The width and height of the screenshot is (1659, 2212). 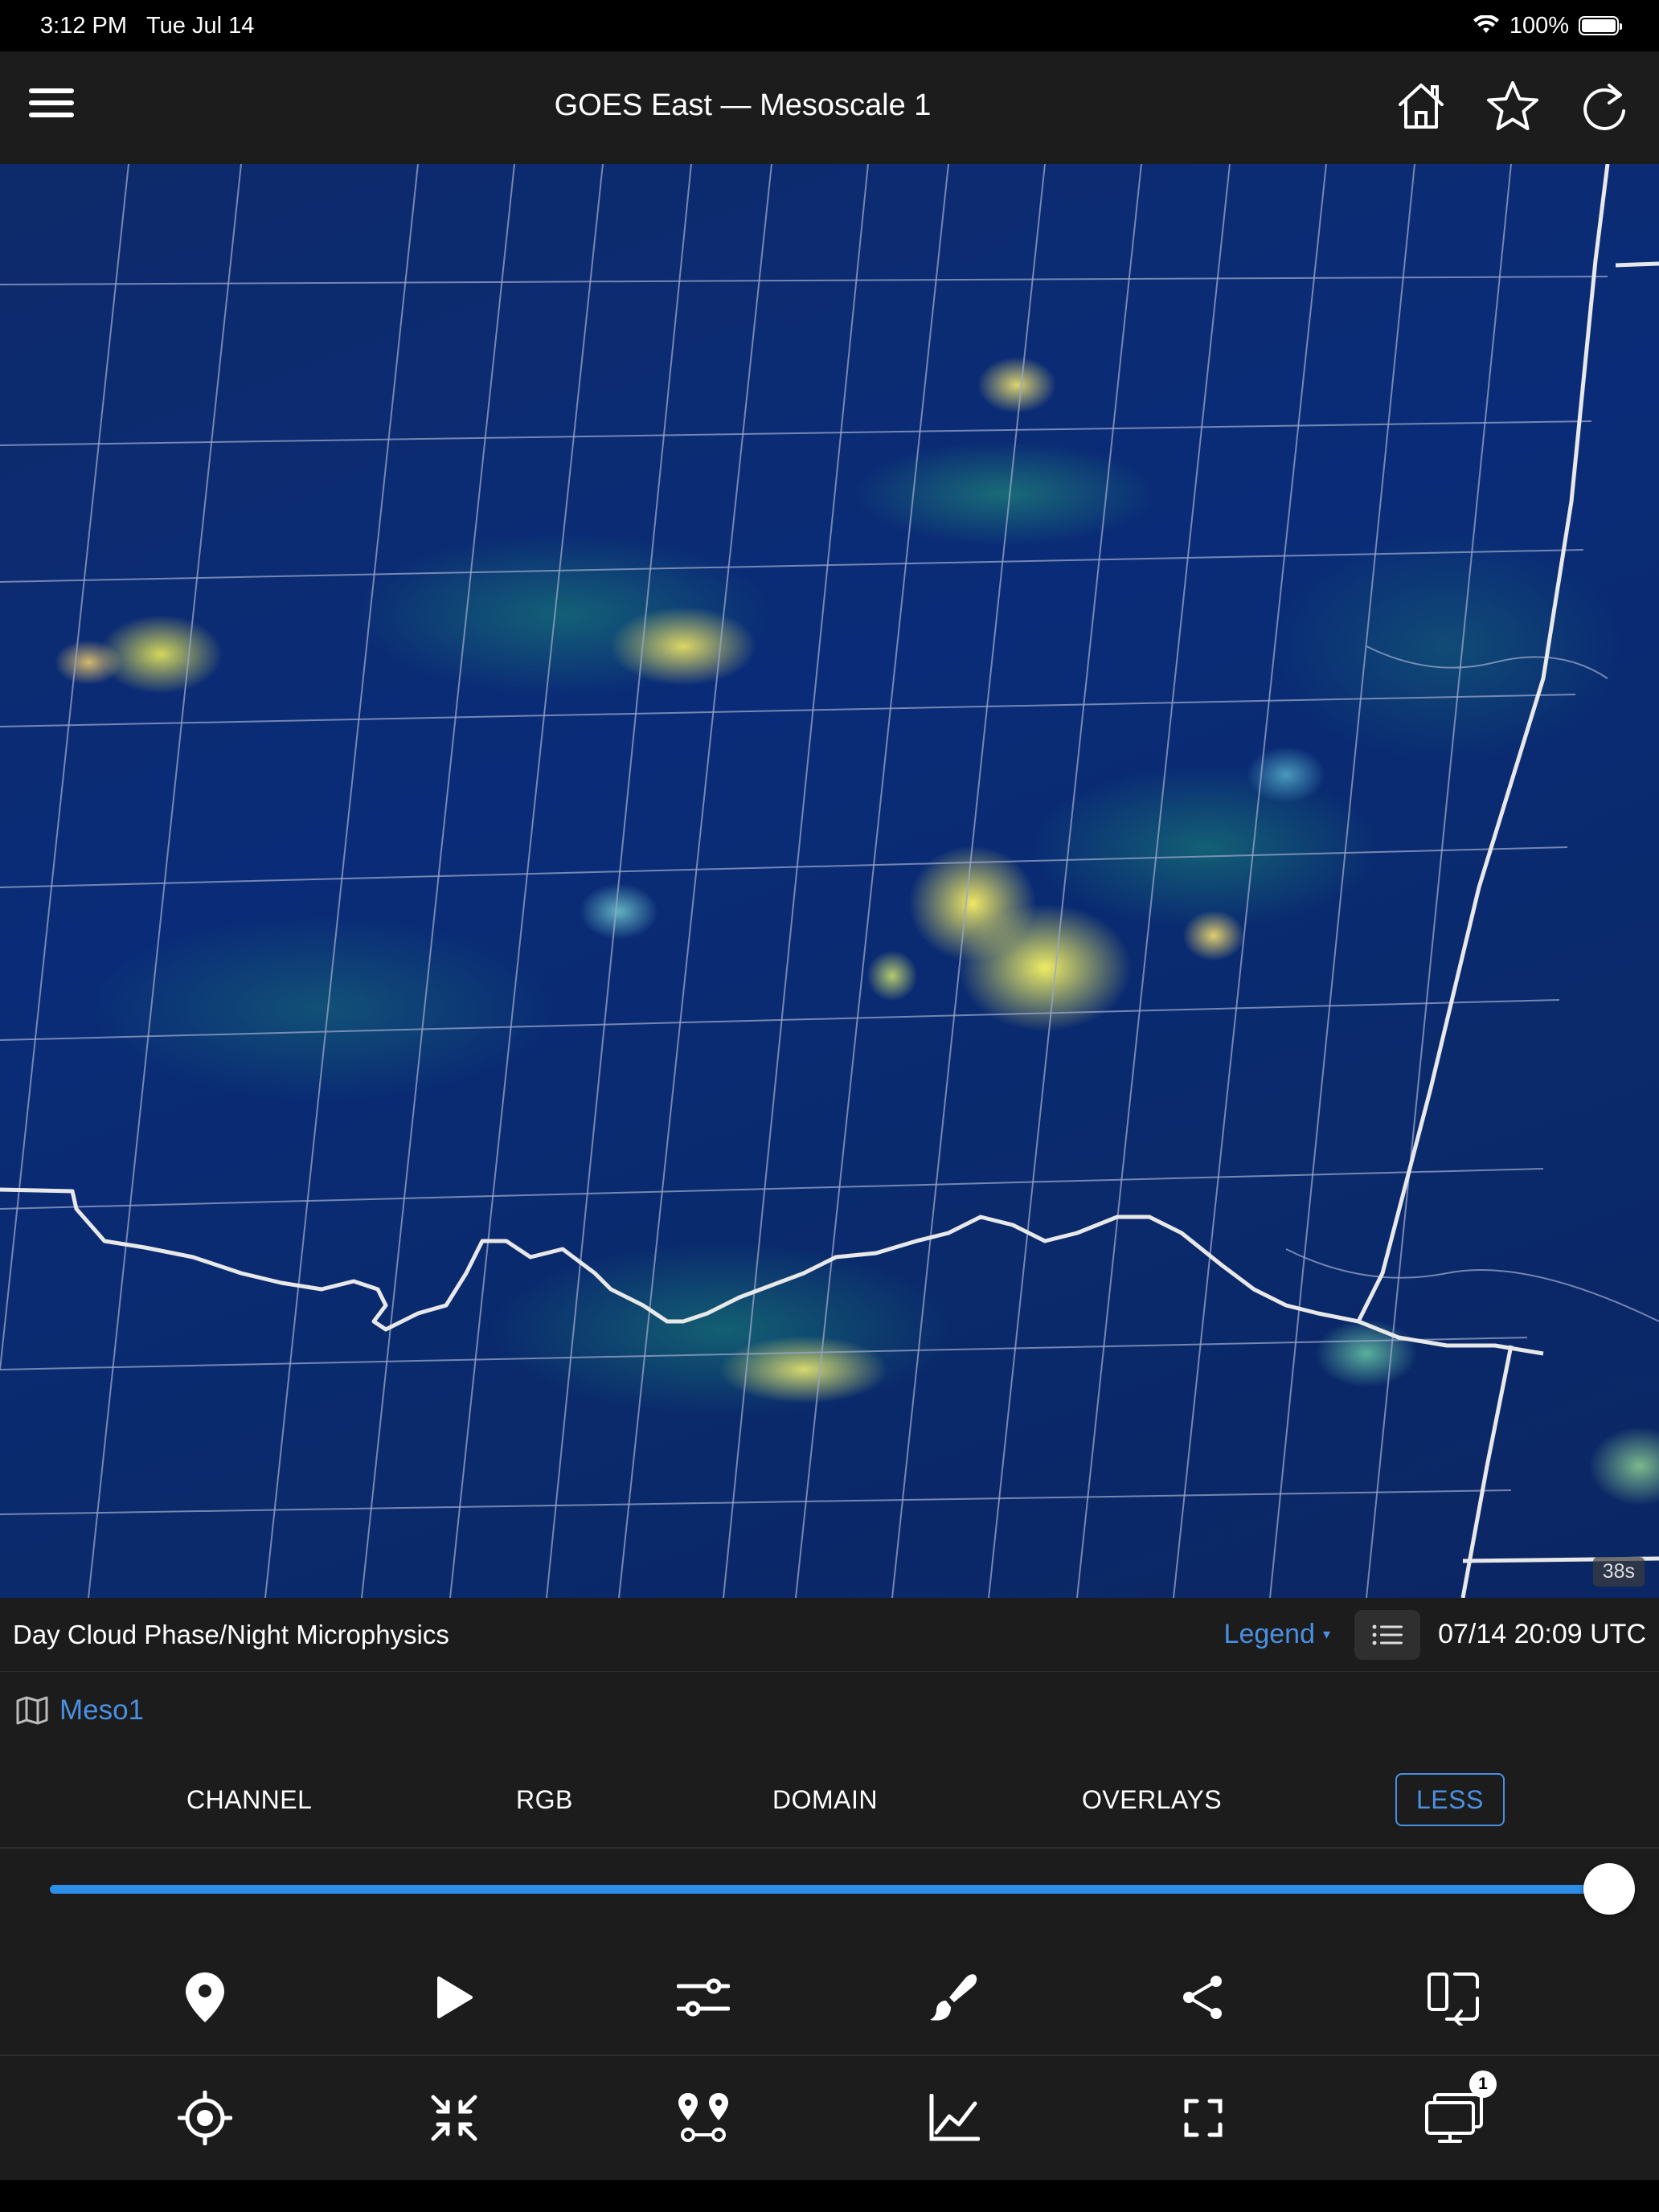 I want to click on my-location-button, so click(x=205, y=2118).